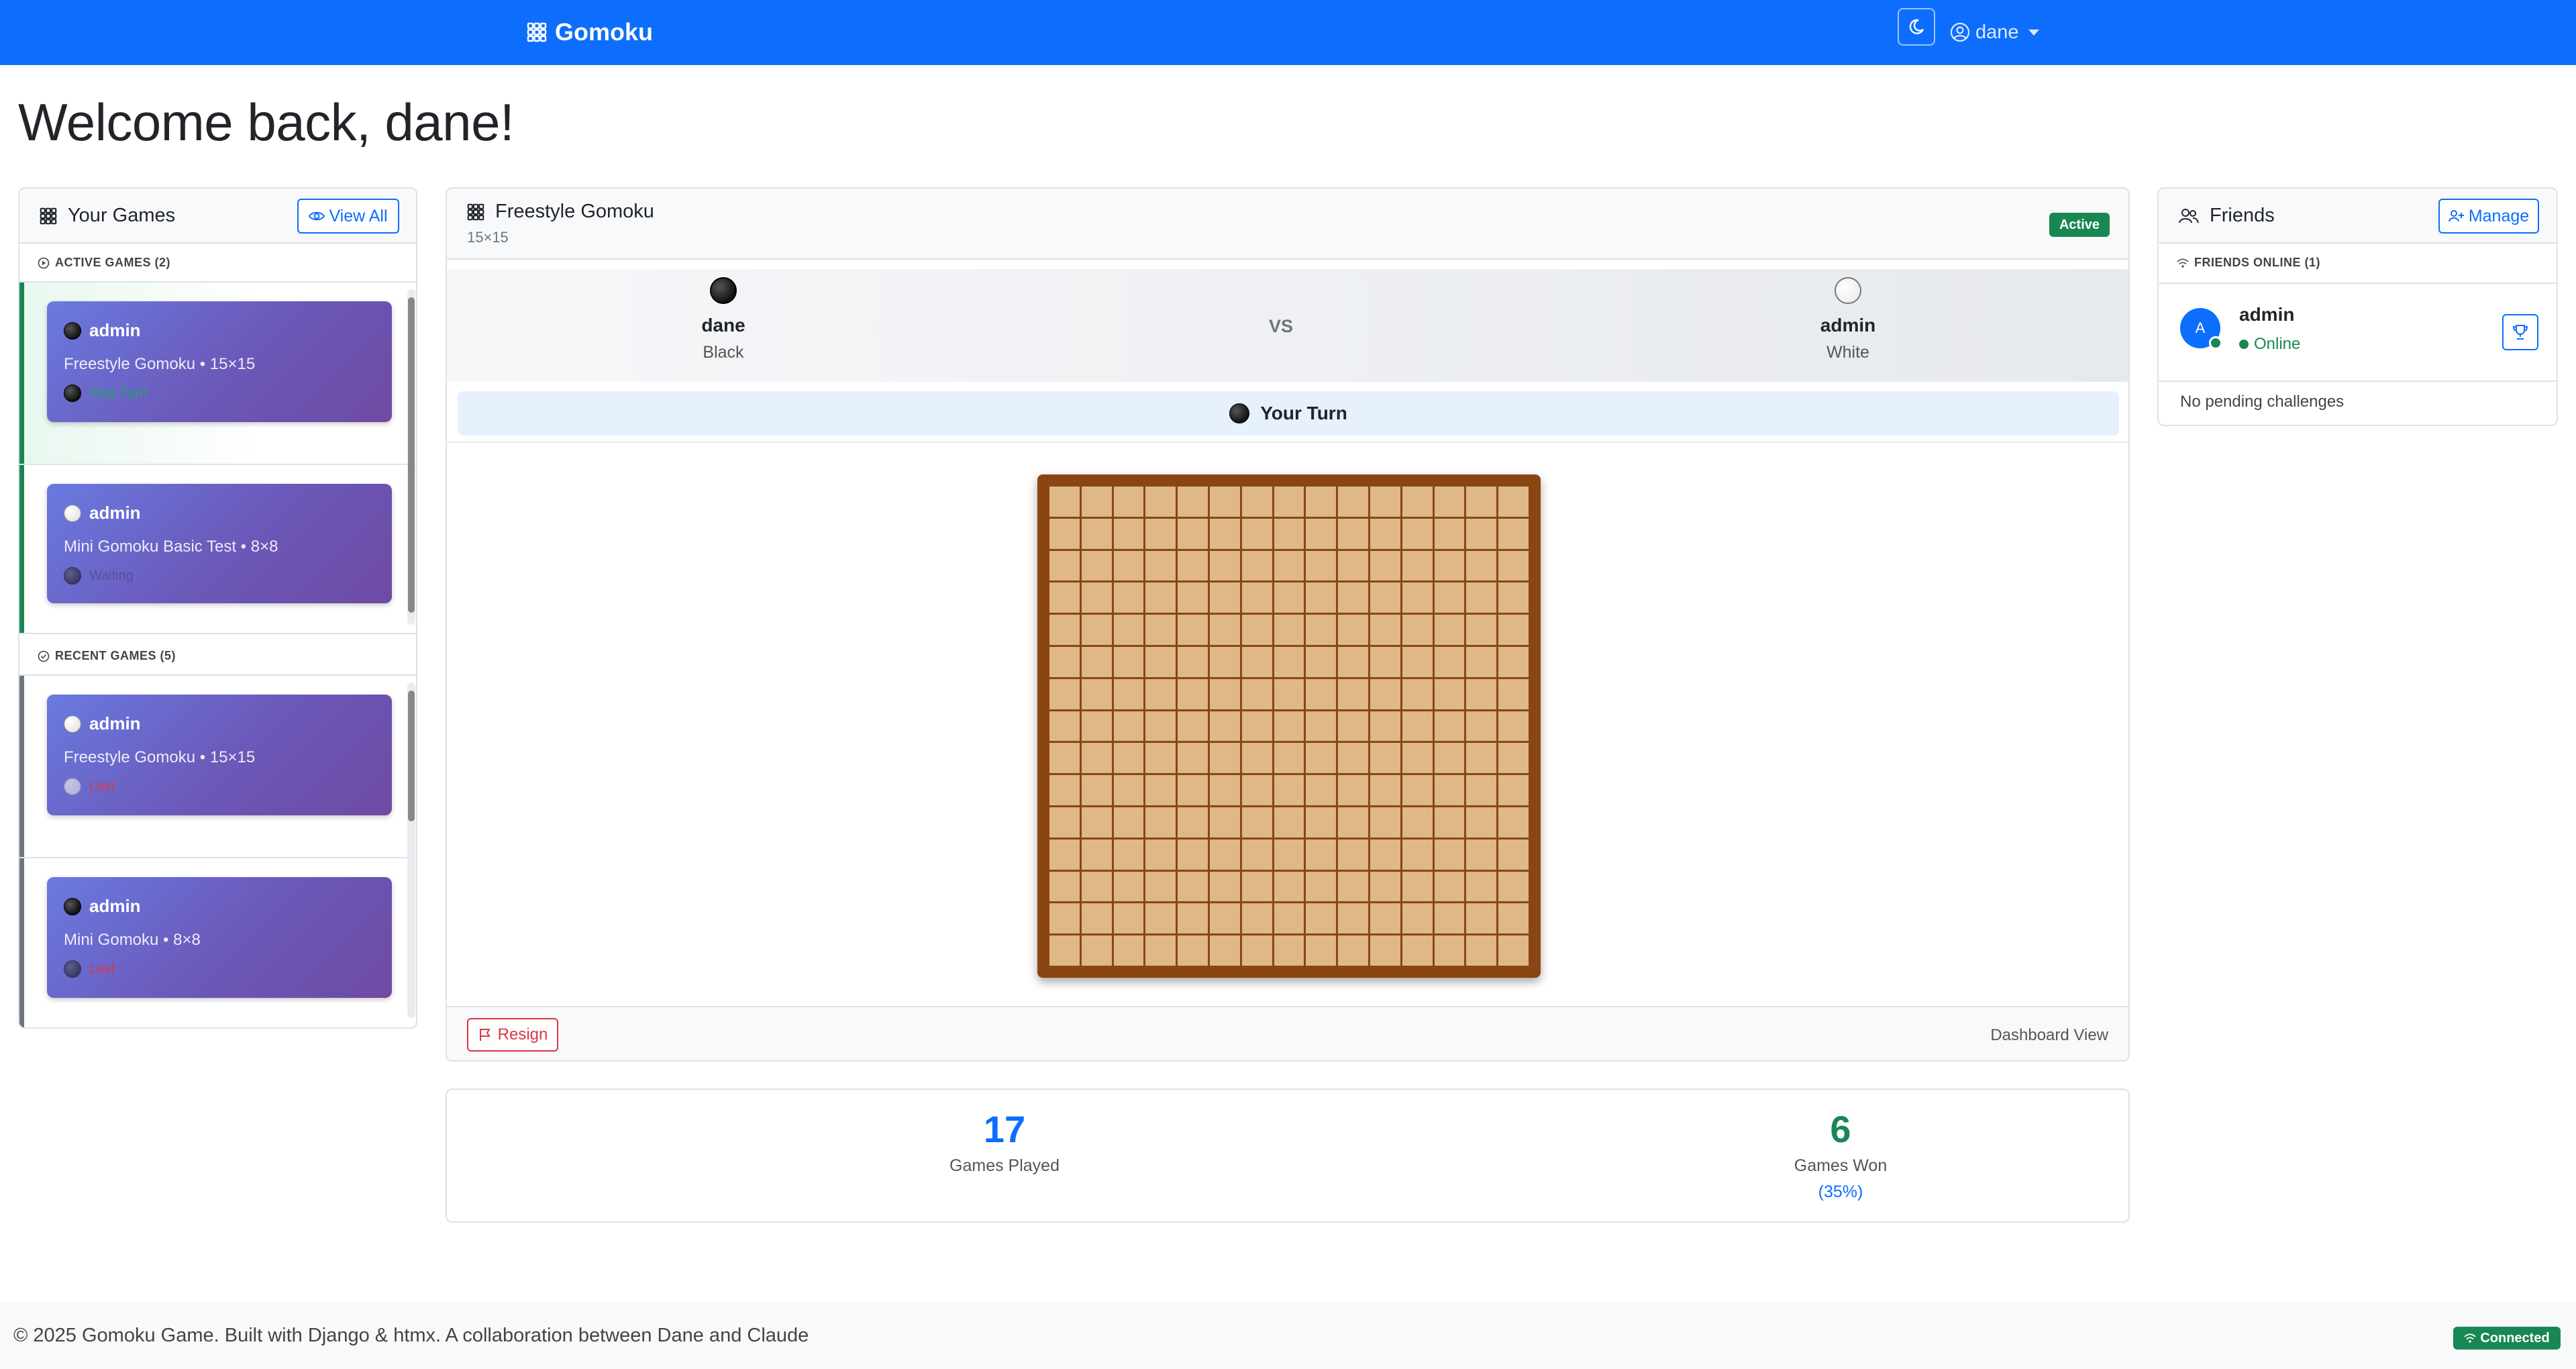 This screenshot has width=2576, height=1369. I want to click on scrollbar, so click(411, 457).